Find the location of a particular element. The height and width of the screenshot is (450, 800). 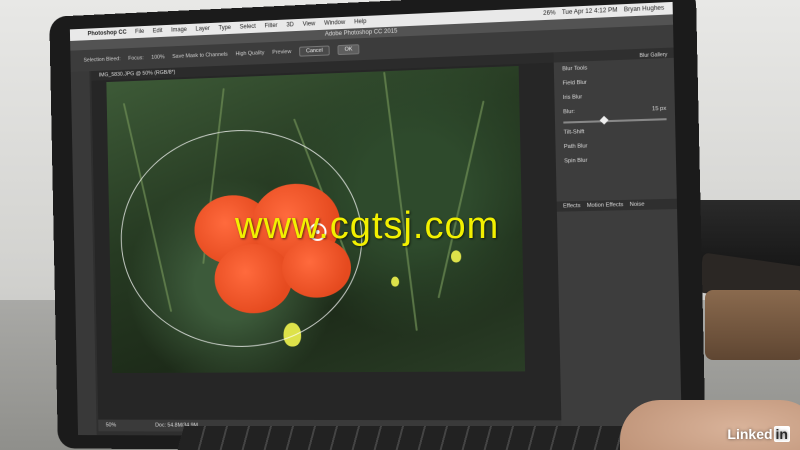

high-quality-checkbox: High Quality is located at coordinates (249, 53).